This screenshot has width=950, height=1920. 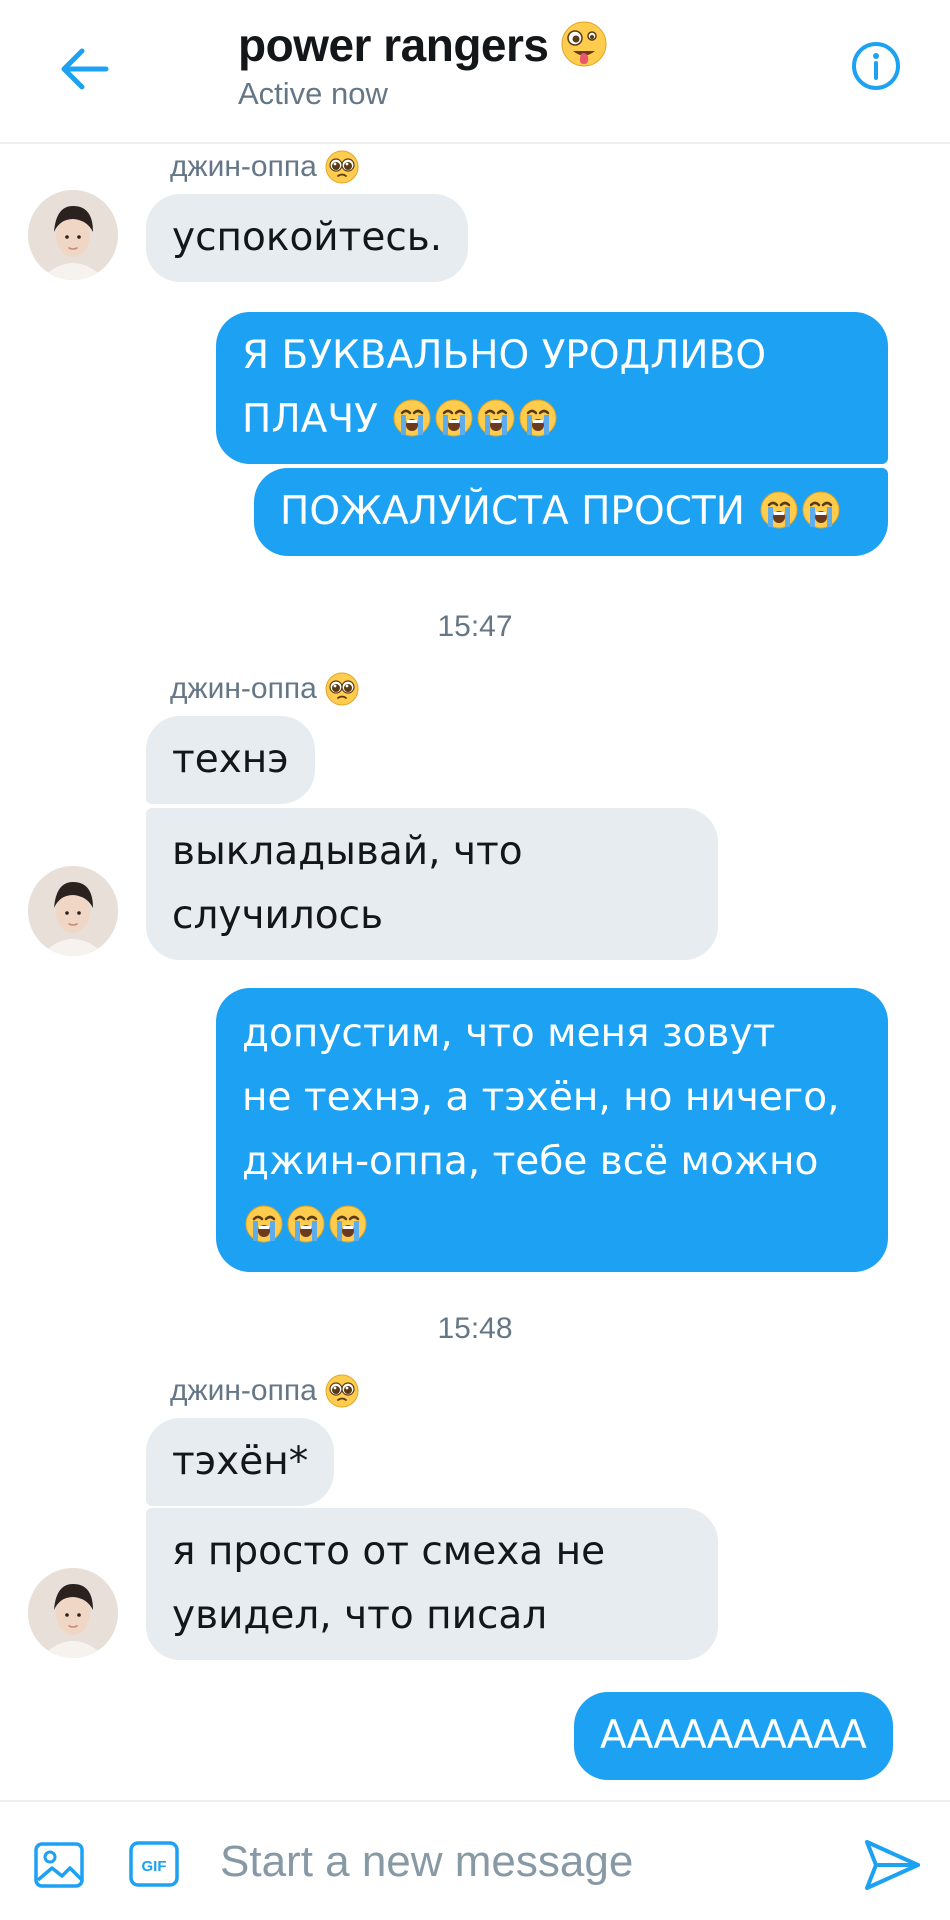 What do you see at coordinates (512, 511) in the screenshot?
I see `message-text: ПОЖАЛУЙСТА ПРОСТИ` at bounding box center [512, 511].